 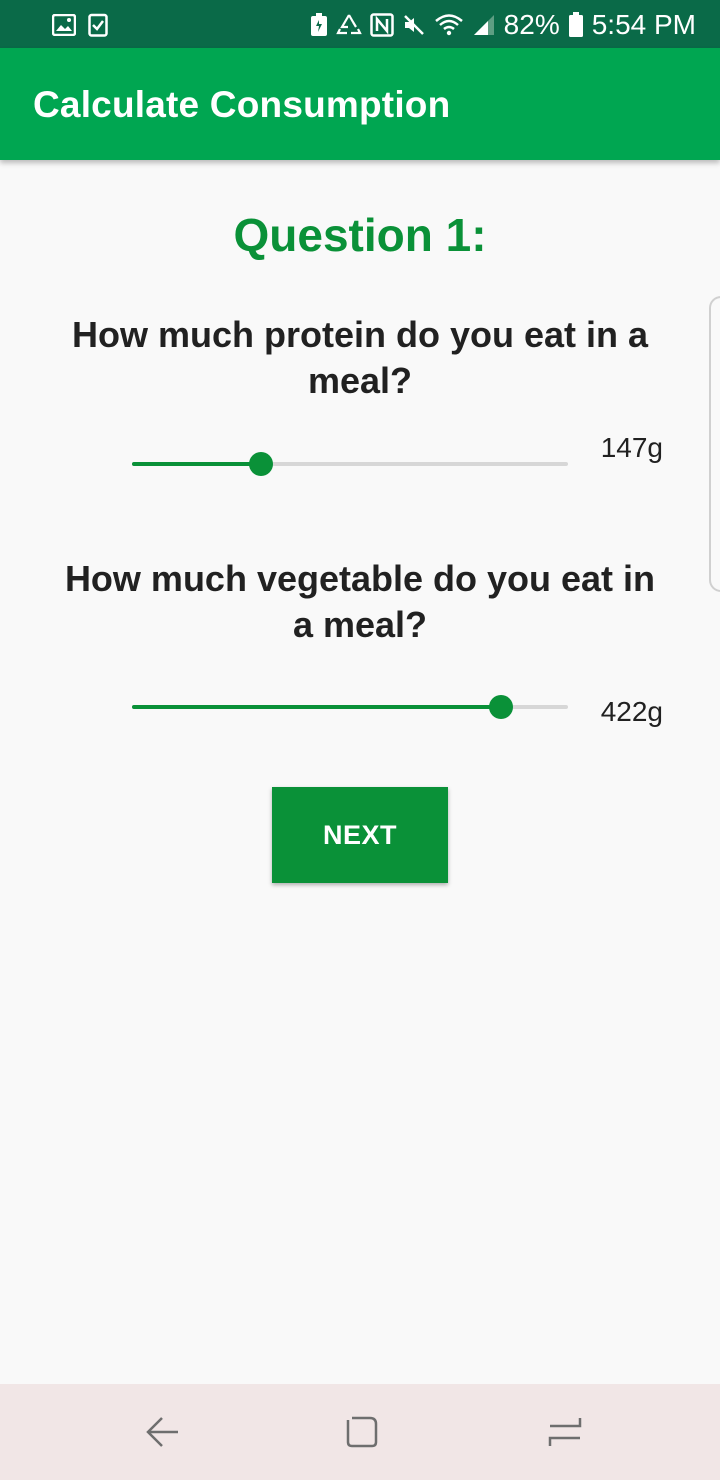 I want to click on next-button: NEXT, so click(x=360, y=835).